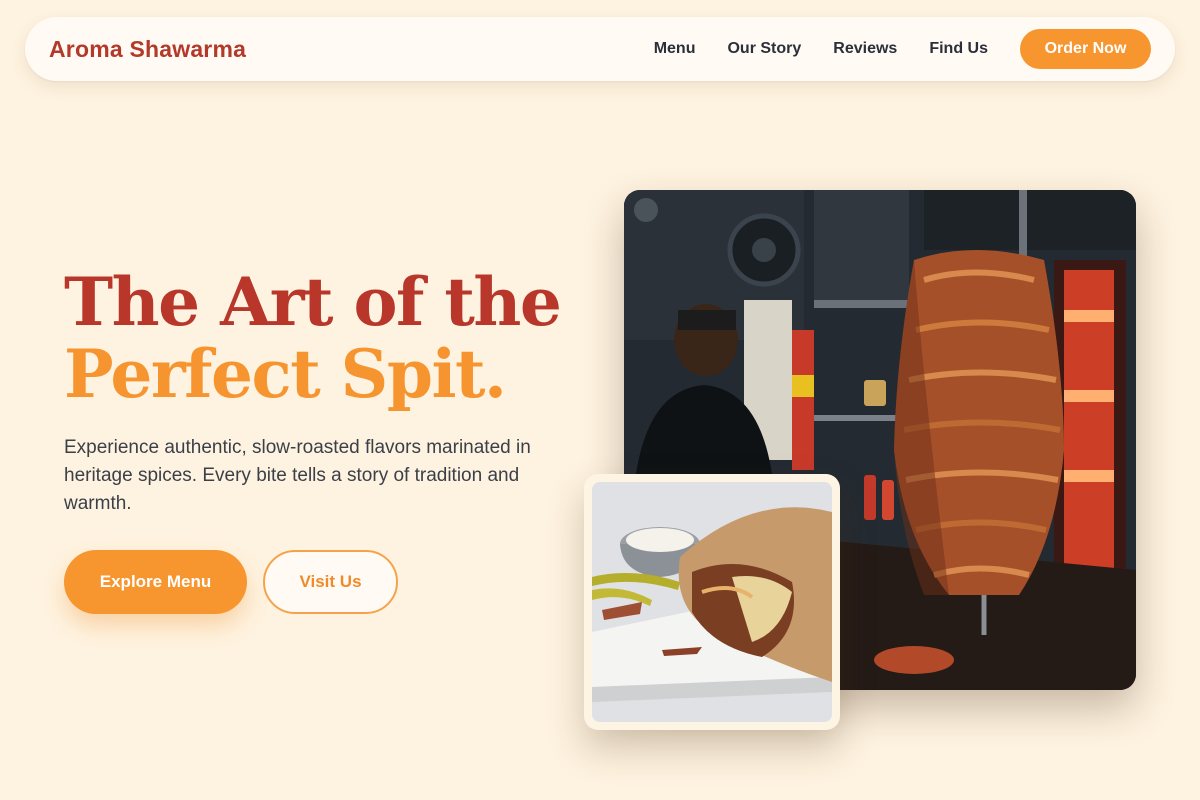 The image size is (1200, 800). I want to click on shawarma-wrap-illustration, so click(712, 602).